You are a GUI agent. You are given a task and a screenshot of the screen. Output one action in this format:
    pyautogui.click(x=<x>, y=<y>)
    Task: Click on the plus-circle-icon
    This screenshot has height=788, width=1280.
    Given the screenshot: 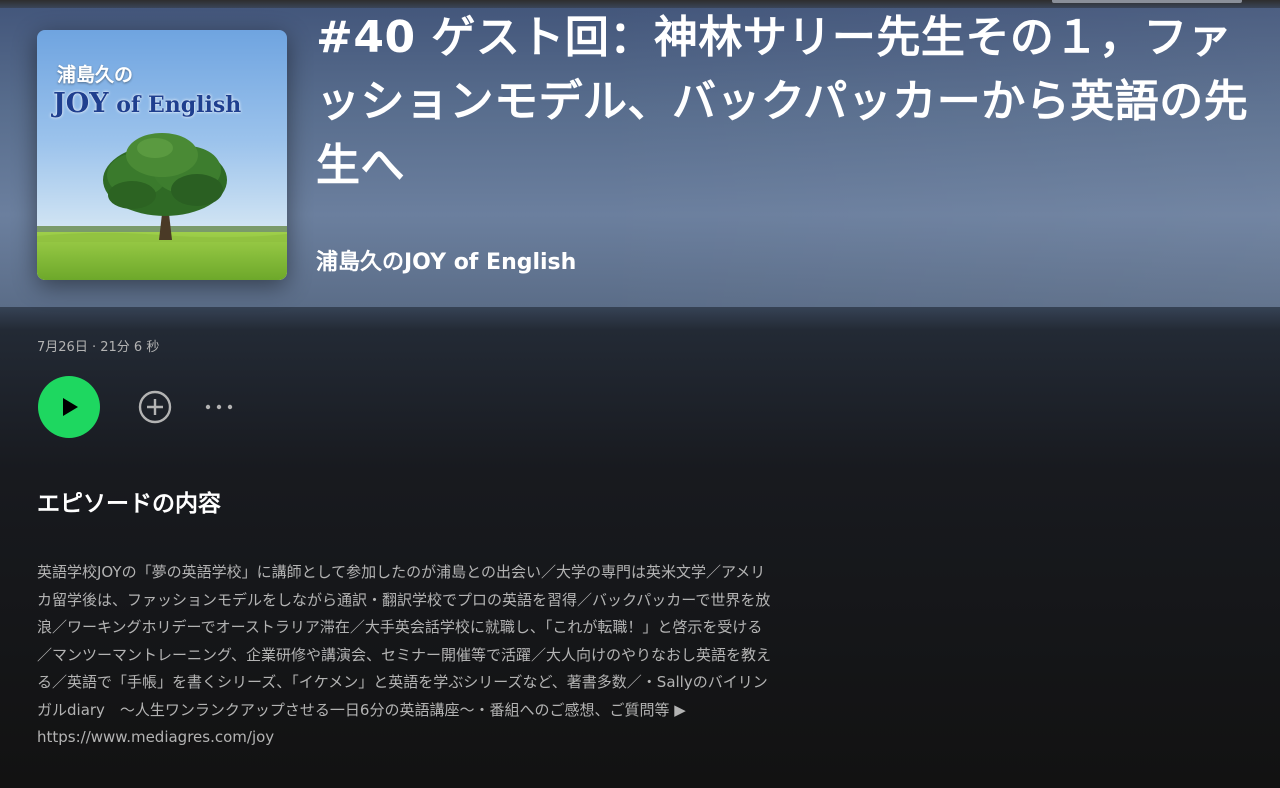 What is the action you would take?
    pyautogui.click(x=155, y=407)
    